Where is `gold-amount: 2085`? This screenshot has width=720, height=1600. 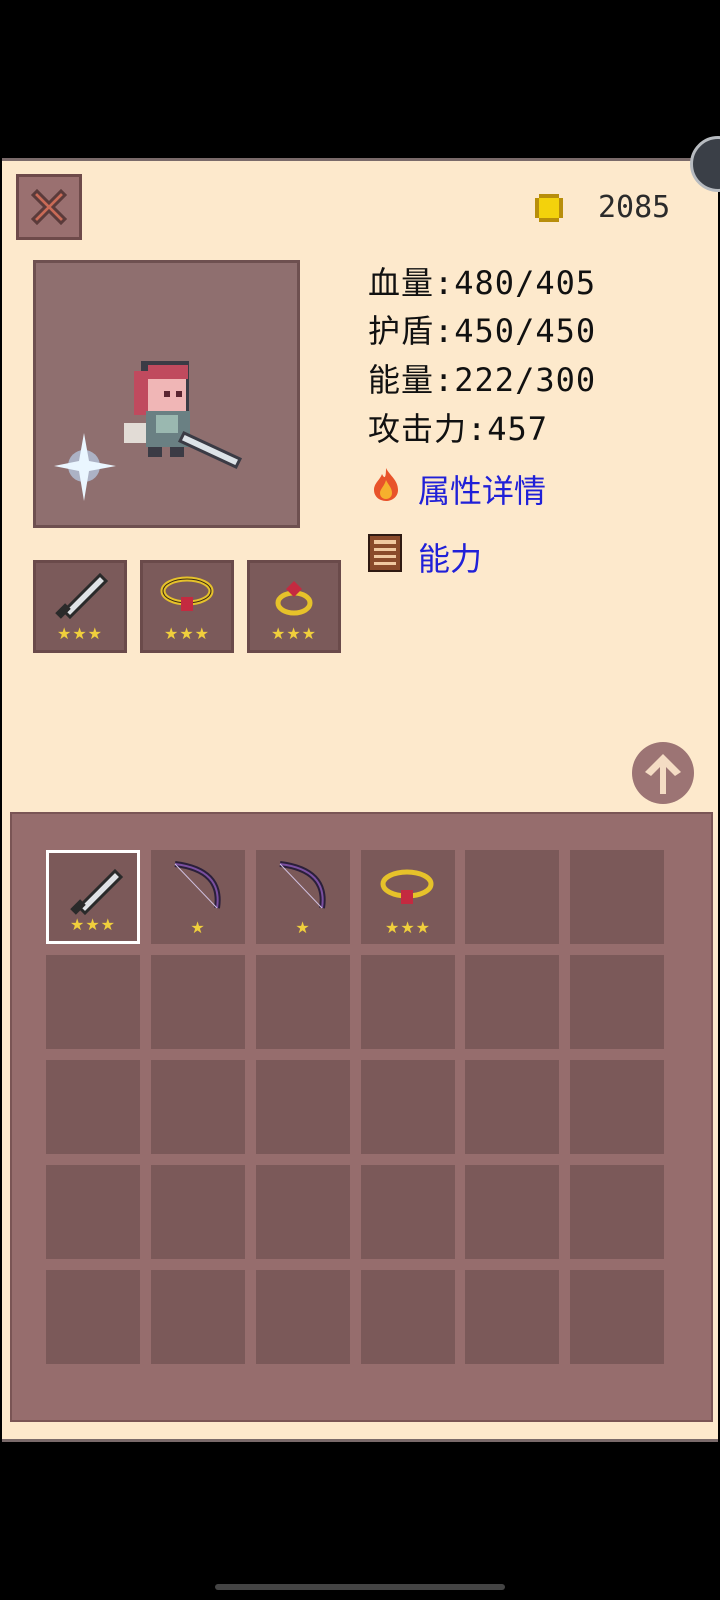 gold-amount: 2085 is located at coordinates (634, 207).